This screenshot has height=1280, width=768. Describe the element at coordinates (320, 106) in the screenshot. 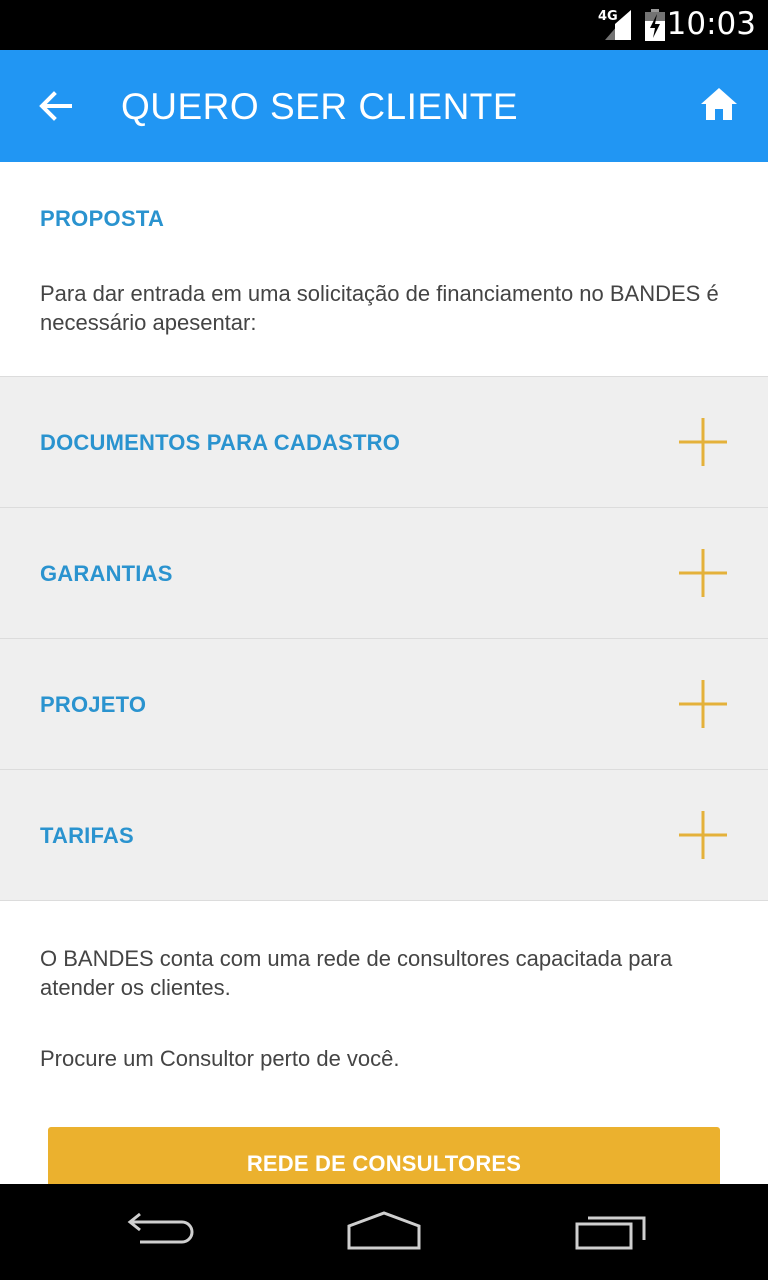

I see `page-title: QUERO SER CLIENTE` at that location.